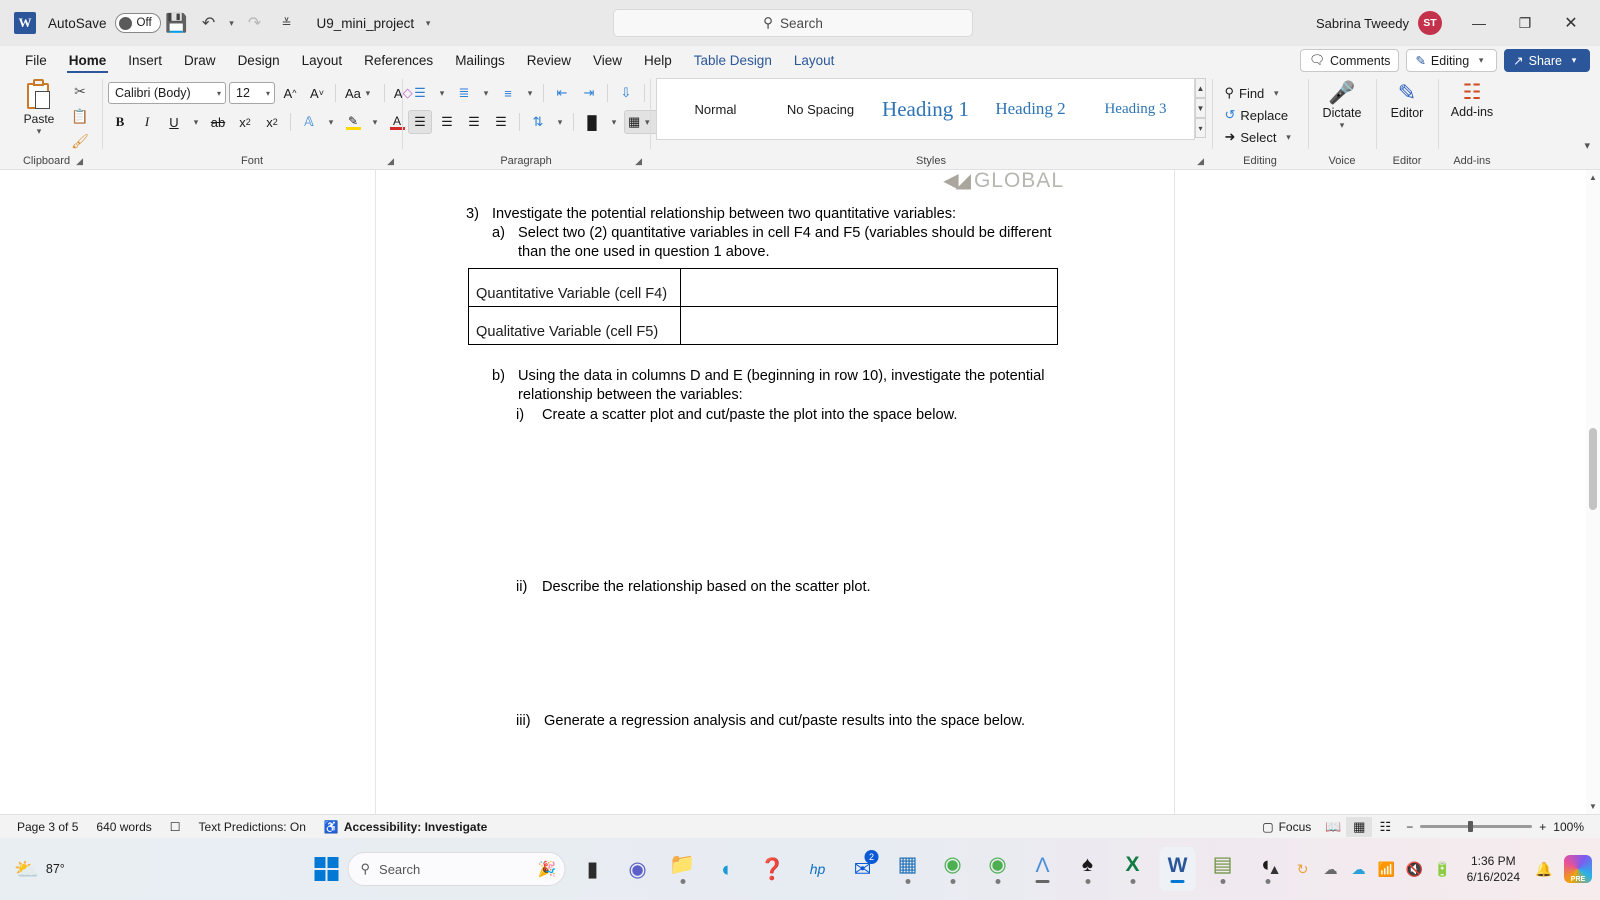 The width and height of the screenshot is (1600, 900). Describe the element at coordinates (658, 61) in the screenshot. I see `tab-help: Help` at that location.